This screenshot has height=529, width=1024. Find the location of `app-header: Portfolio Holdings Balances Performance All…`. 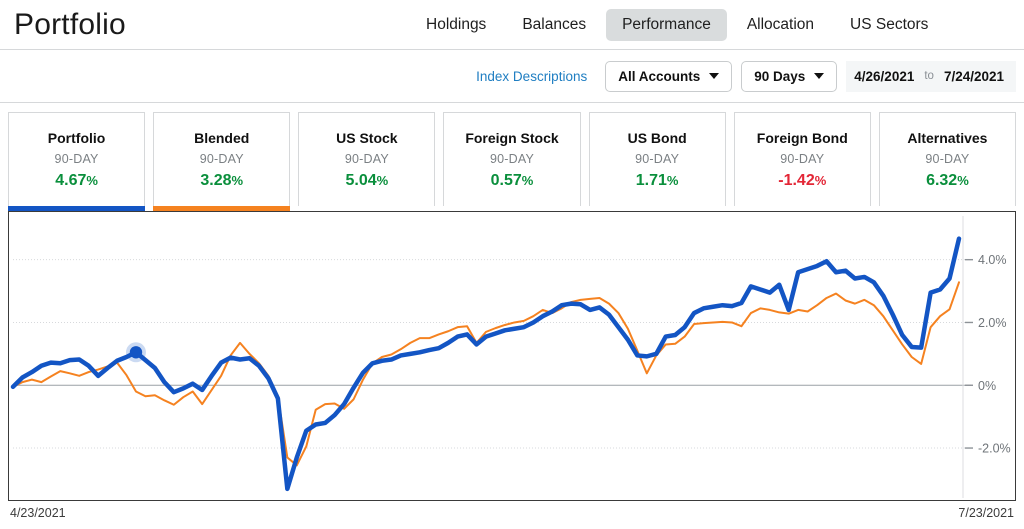

app-header: Portfolio Holdings Balances Performance All… is located at coordinates (512, 25).